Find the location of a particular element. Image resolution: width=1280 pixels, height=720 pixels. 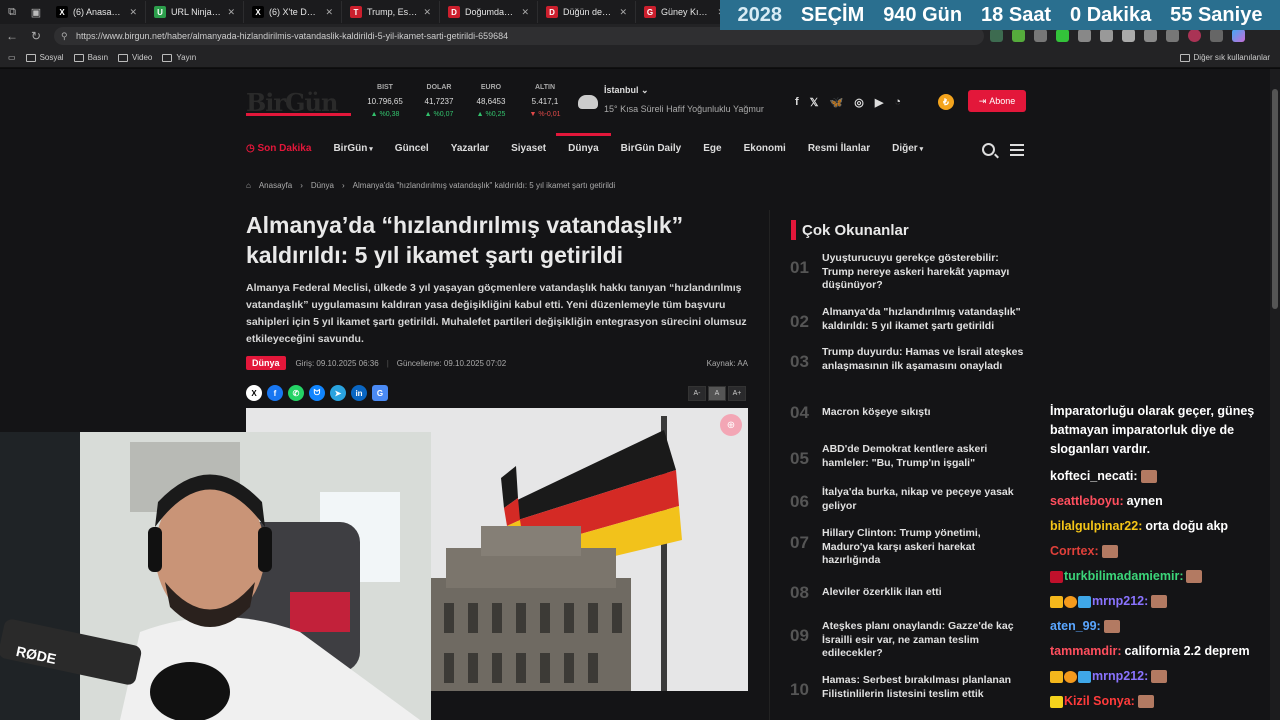

browser-tab: D Düğün değil sav ✕ is located at coordinates (587, 12).